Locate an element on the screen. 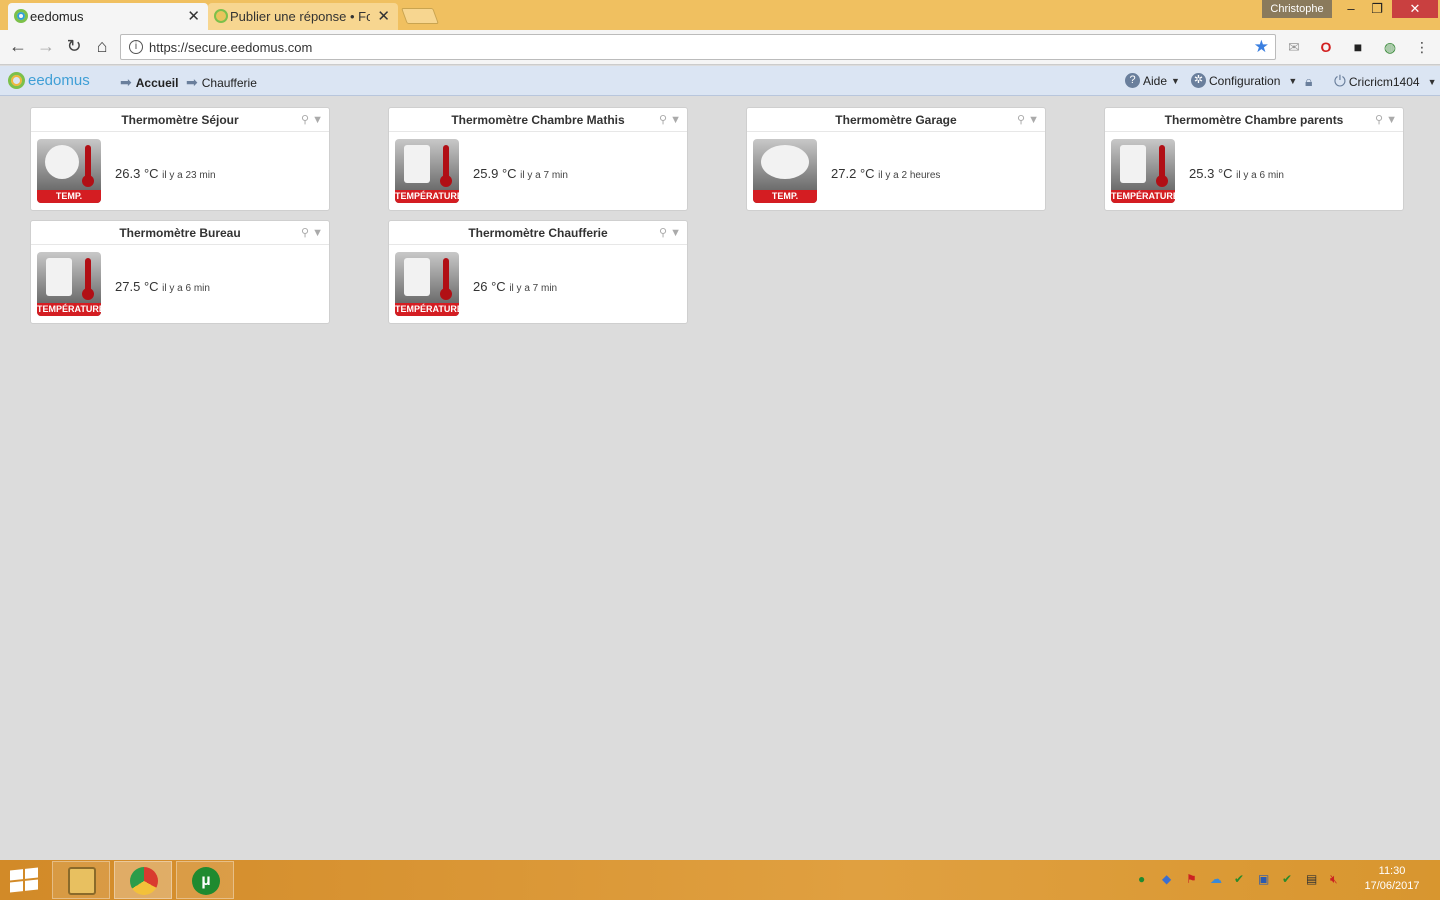 This screenshot has height=900, width=1440. info-icon: i is located at coordinates (136, 47).